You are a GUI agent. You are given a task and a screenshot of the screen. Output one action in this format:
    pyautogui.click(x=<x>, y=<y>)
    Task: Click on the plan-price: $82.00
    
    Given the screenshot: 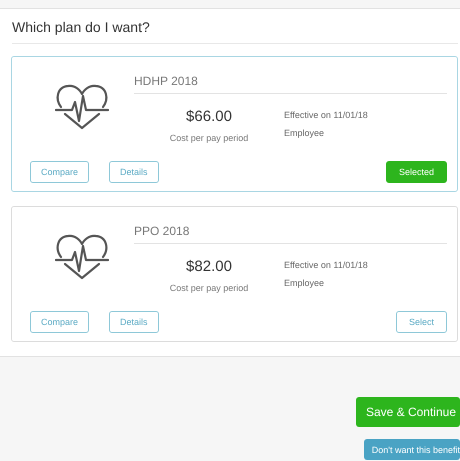 What is the action you would take?
    pyautogui.click(x=209, y=266)
    